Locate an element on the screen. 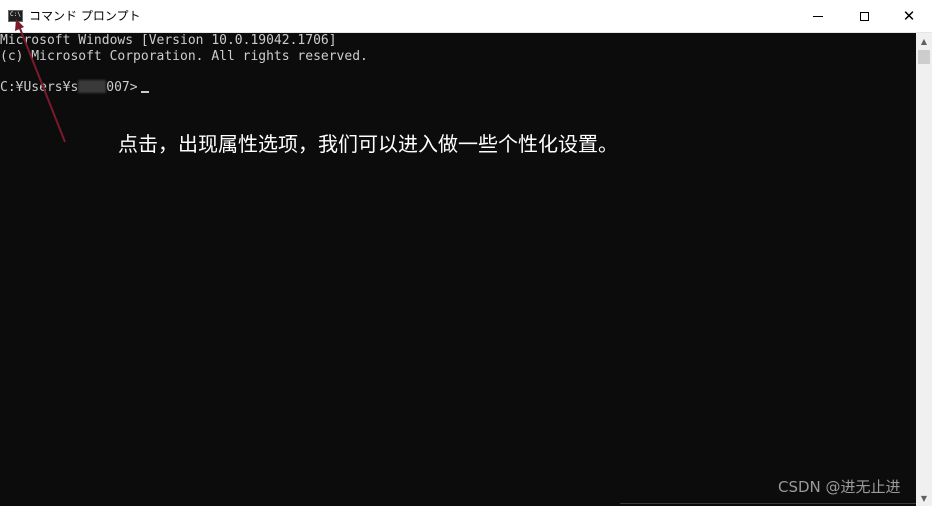  prompt-prefix: C:¥Users¥s is located at coordinates (39, 87).